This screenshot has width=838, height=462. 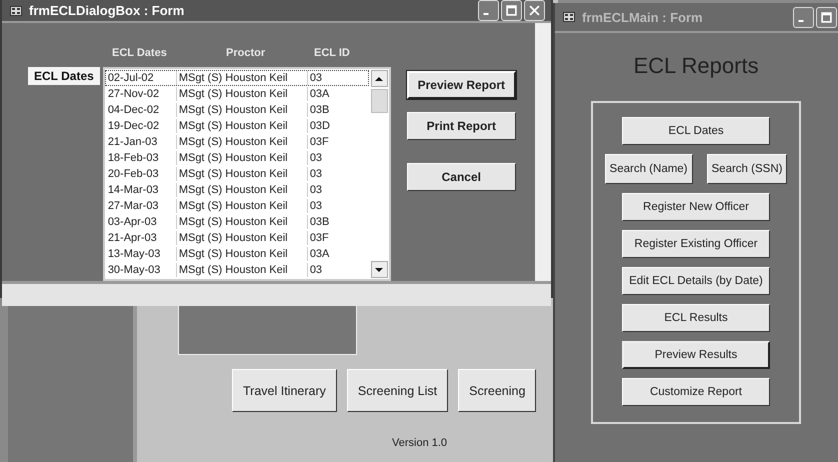 What do you see at coordinates (141, 190) in the screenshot?
I see `list-cell: 14-Mar-03` at bounding box center [141, 190].